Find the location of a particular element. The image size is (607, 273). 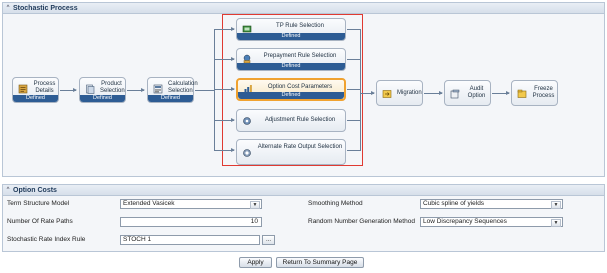

node-label: Audit Option is located at coordinates (476, 92).